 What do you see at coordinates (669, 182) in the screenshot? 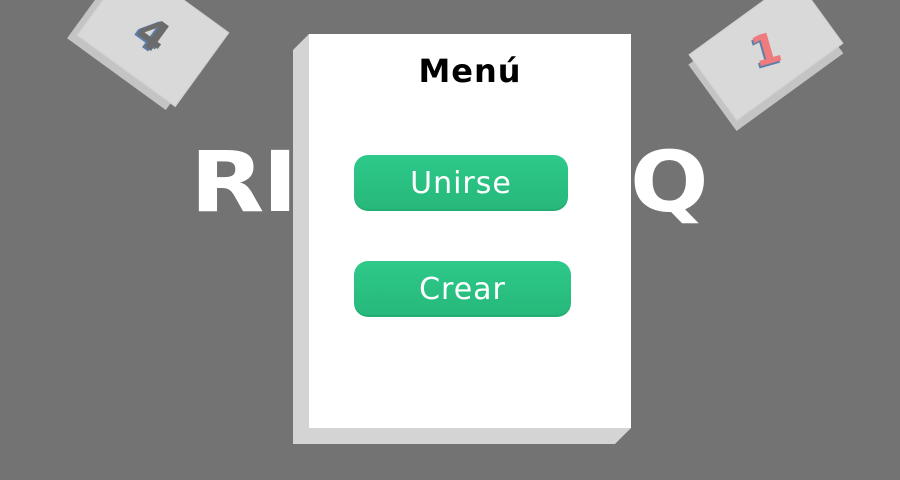
I see `logo-text-right: Q` at bounding box center [669, 182].